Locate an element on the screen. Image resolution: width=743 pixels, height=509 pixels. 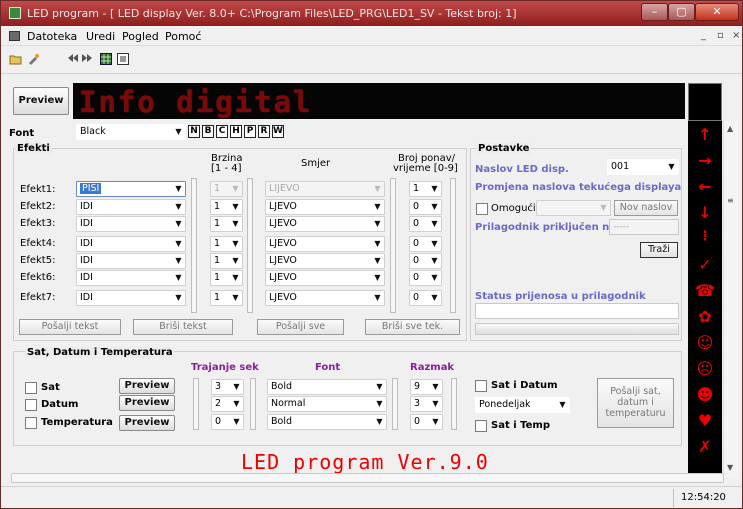
menu-datoteka: Datoteka is located at coordinates (52, 36).